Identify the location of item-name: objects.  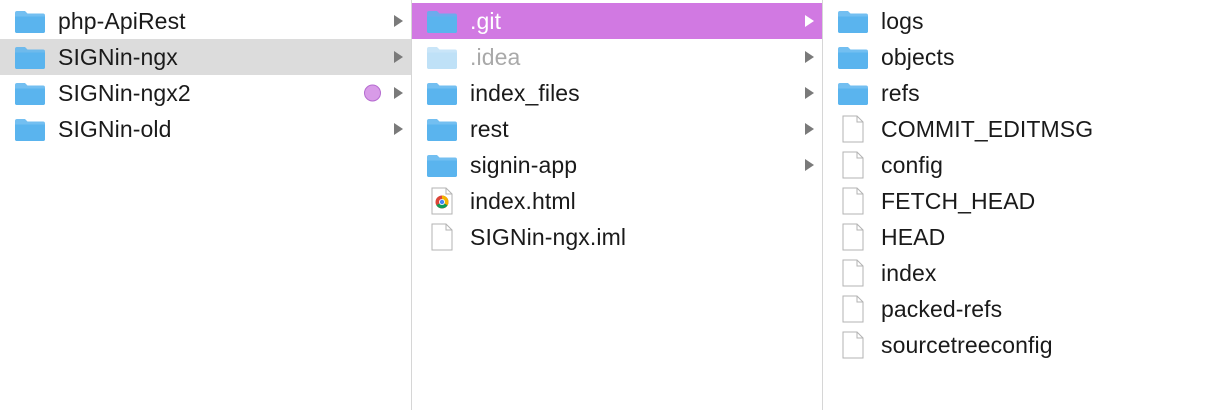
(918, 56).